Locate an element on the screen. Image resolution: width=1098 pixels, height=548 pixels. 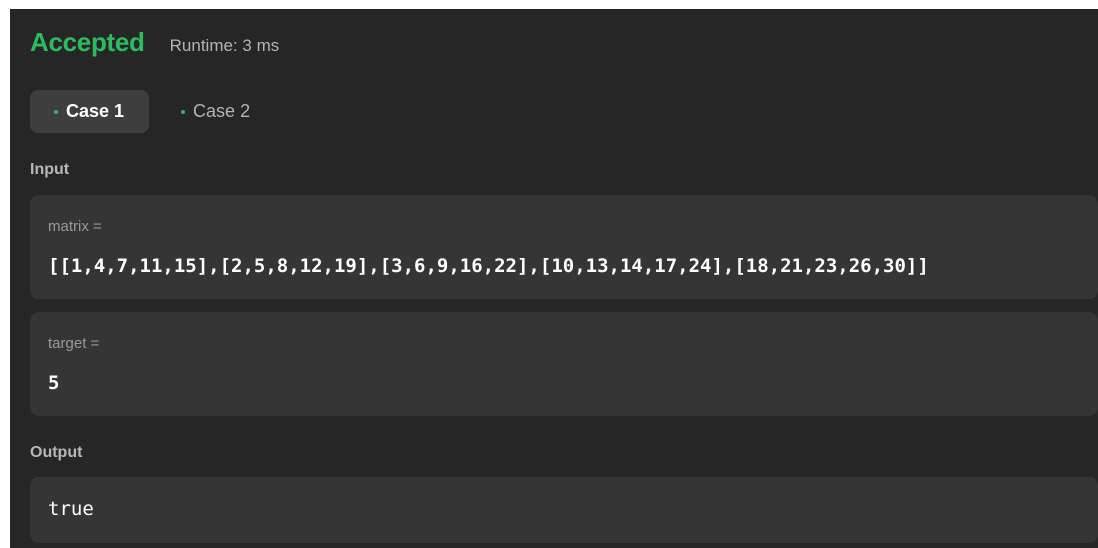
tab-case-2: Case 2 is located at coordinates (216, 111).